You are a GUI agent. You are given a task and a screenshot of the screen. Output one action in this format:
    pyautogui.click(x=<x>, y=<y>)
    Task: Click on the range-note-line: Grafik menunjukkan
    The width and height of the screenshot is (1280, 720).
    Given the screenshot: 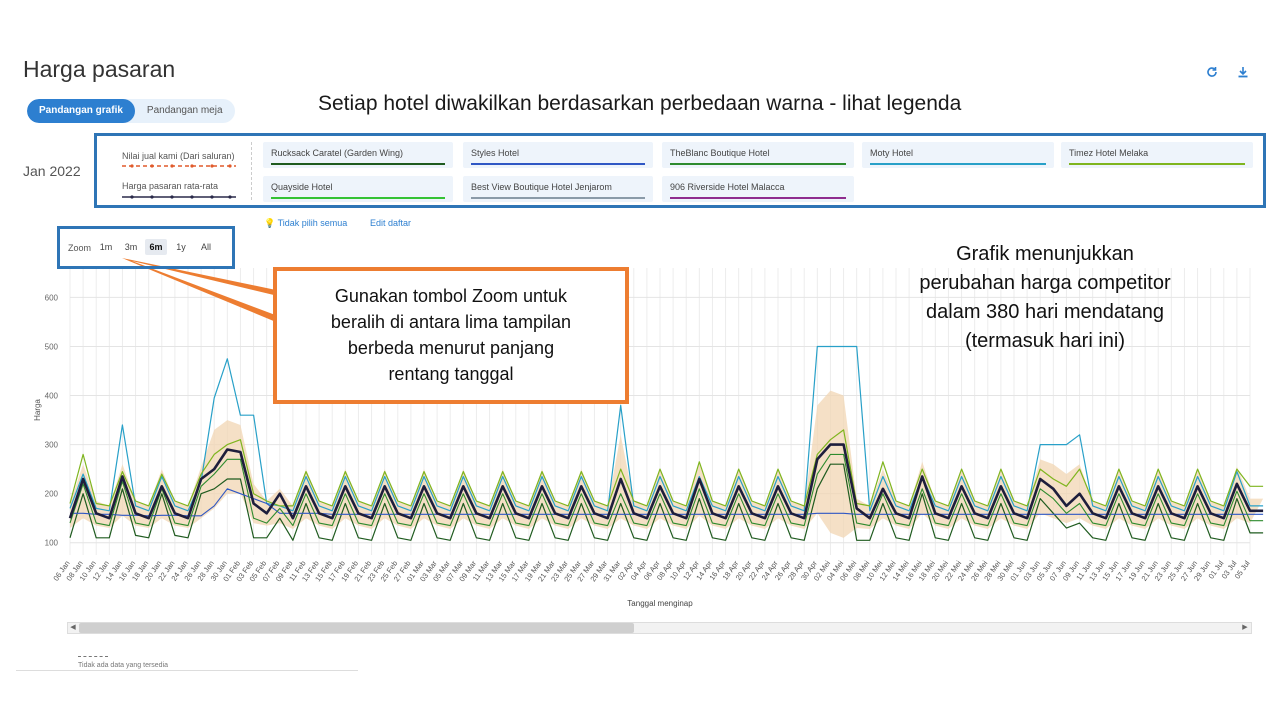 What is the action you would take?
    pyautogui.click(x=1045, y=254)
    